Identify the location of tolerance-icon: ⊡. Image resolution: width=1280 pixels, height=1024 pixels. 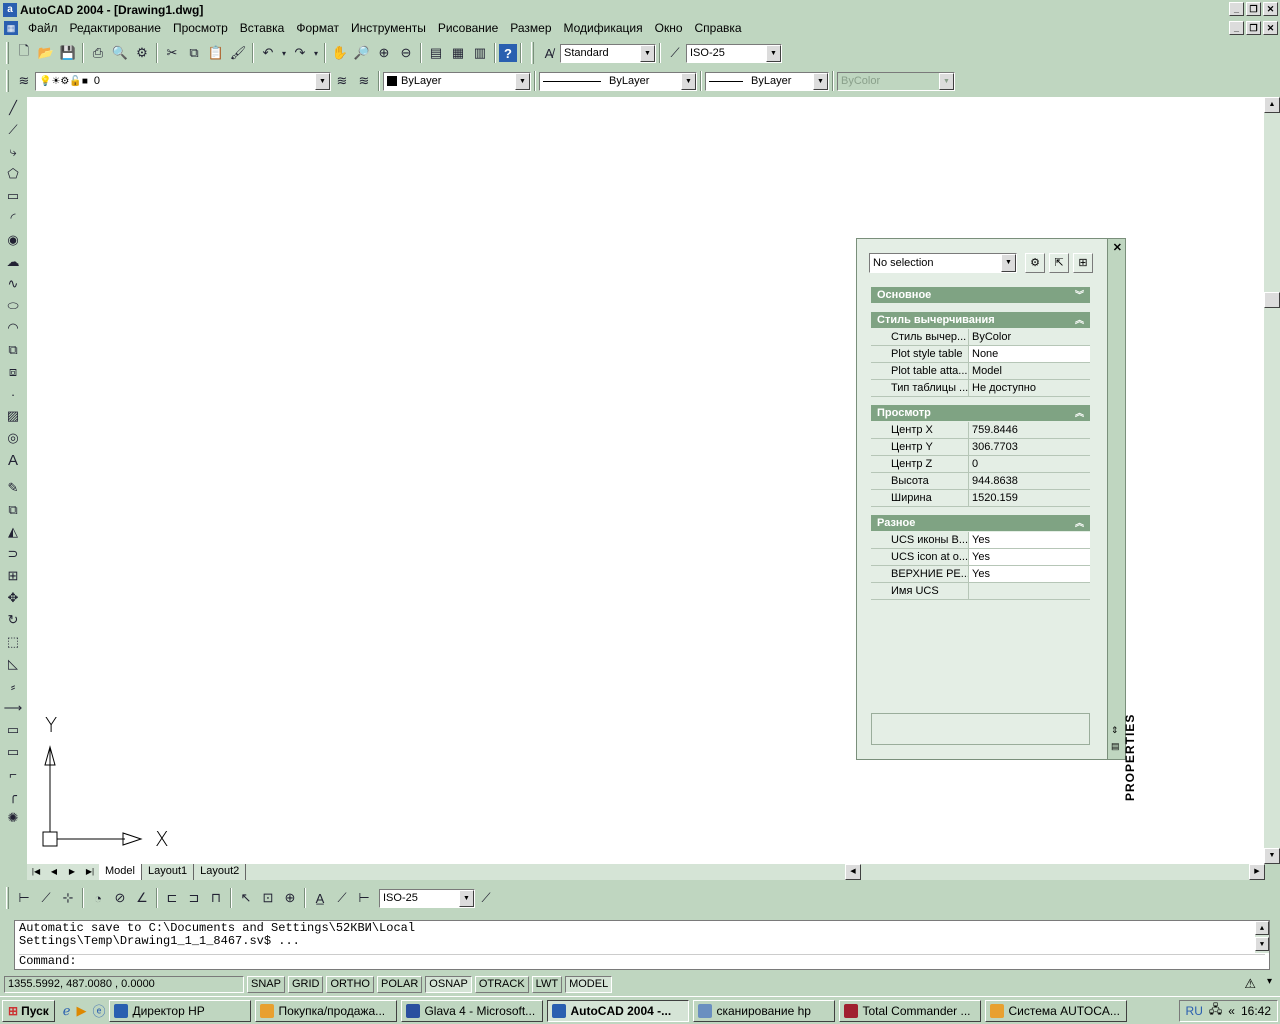
(268, 898).